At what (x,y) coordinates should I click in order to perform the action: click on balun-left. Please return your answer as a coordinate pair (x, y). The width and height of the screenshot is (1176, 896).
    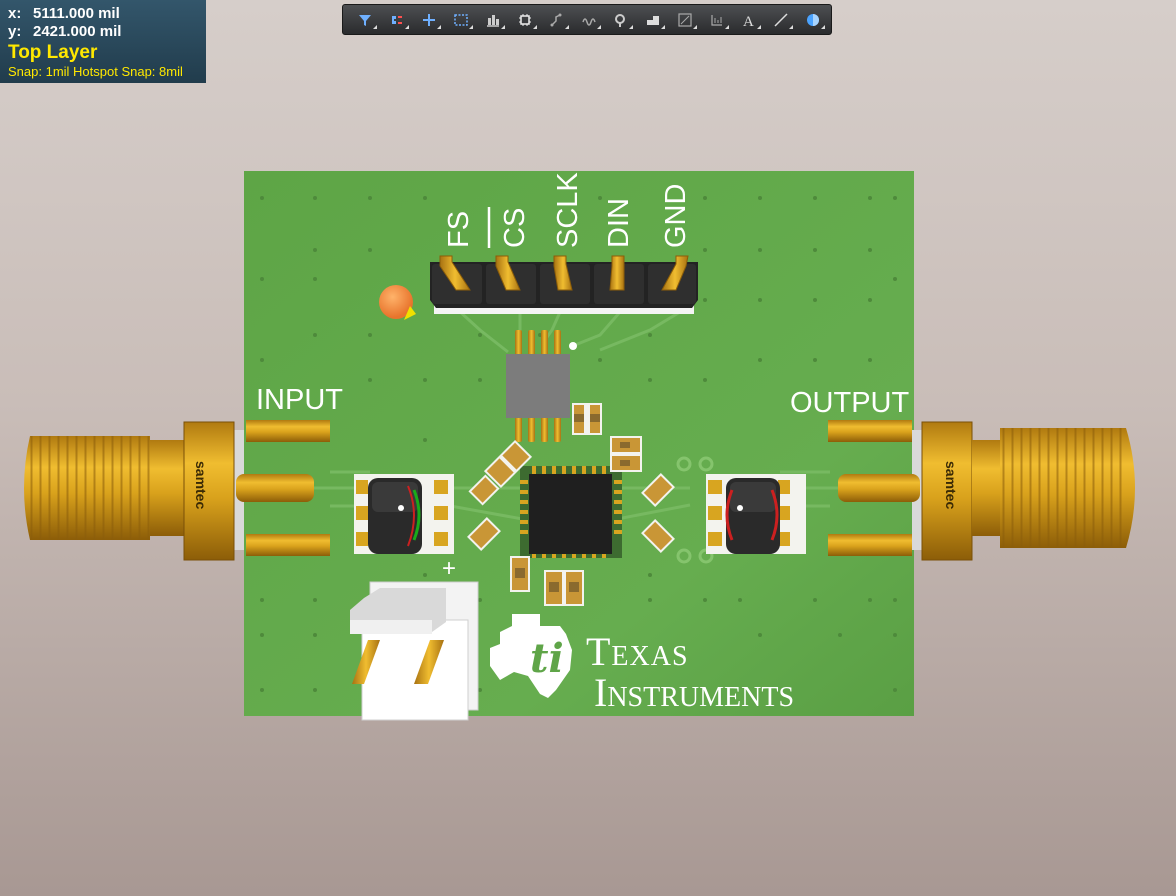
    Looking at the image, I should click on (404, 514).